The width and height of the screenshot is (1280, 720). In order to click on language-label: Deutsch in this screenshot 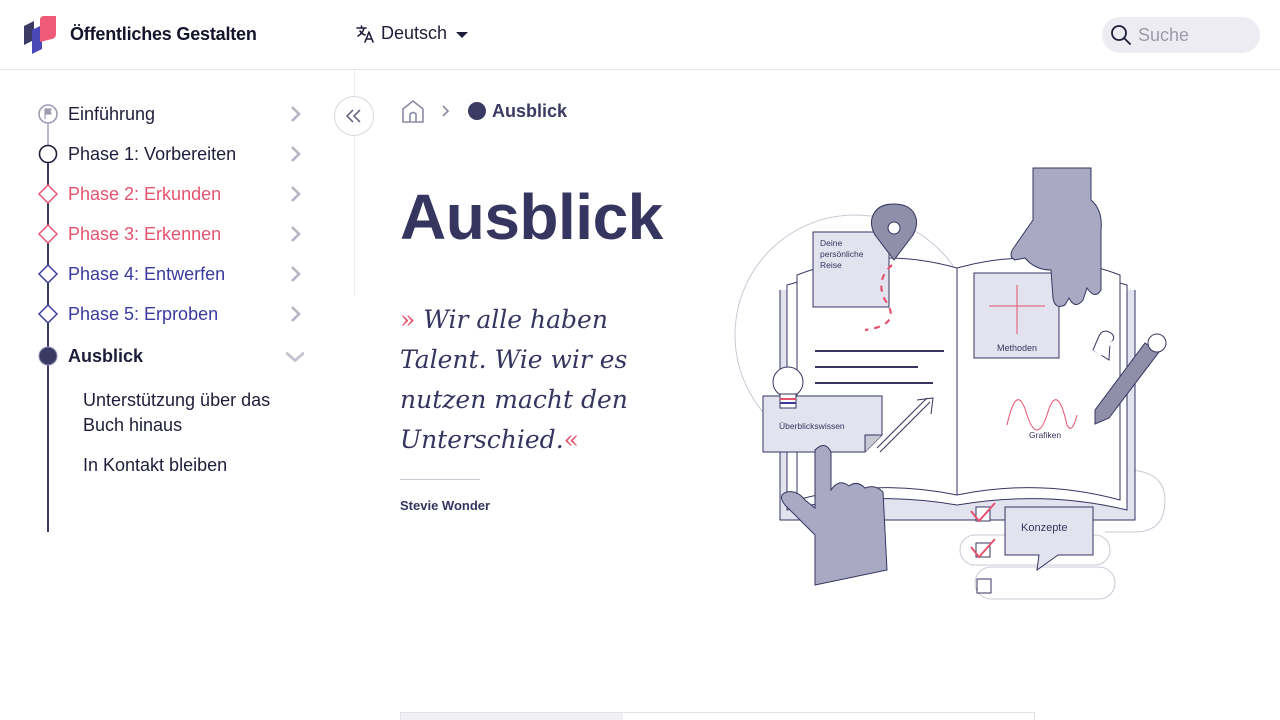, I will do `click(414, 33)`.